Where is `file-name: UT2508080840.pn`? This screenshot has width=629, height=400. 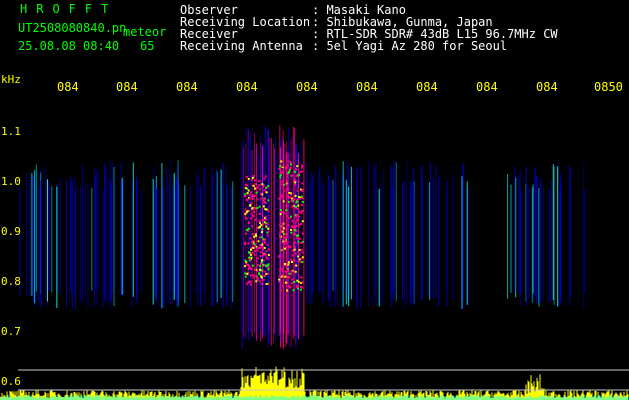 file-name: UT2508080840.pn is located at coordinates (72, 28).